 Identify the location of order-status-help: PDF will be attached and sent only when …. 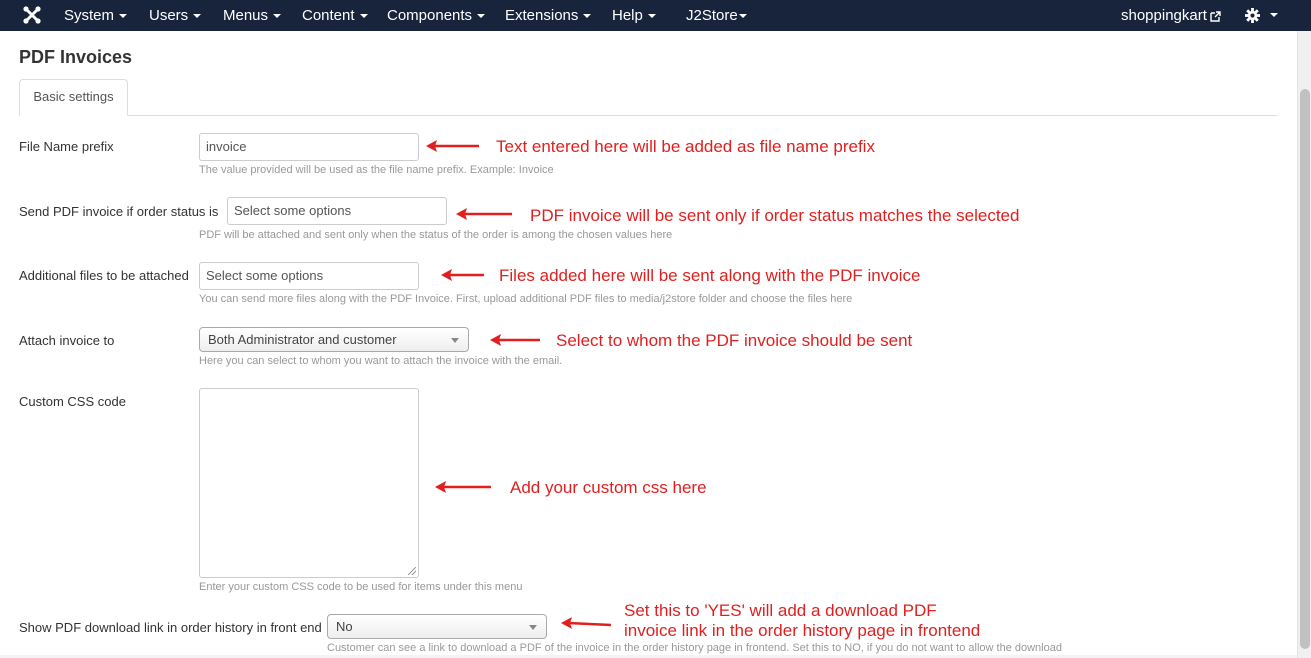
(436, 235).